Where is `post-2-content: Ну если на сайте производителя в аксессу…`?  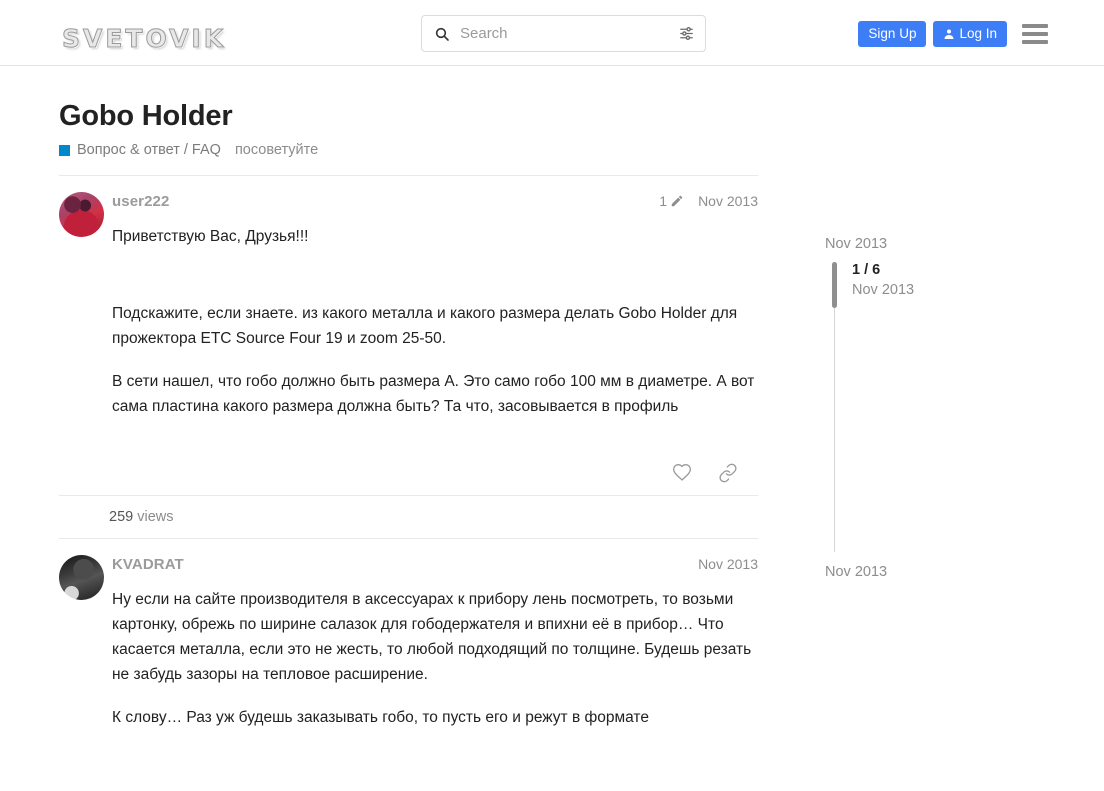
post-2-content: Ну если на сайте производителя в аксессу… is located at coordinates (435, 658).